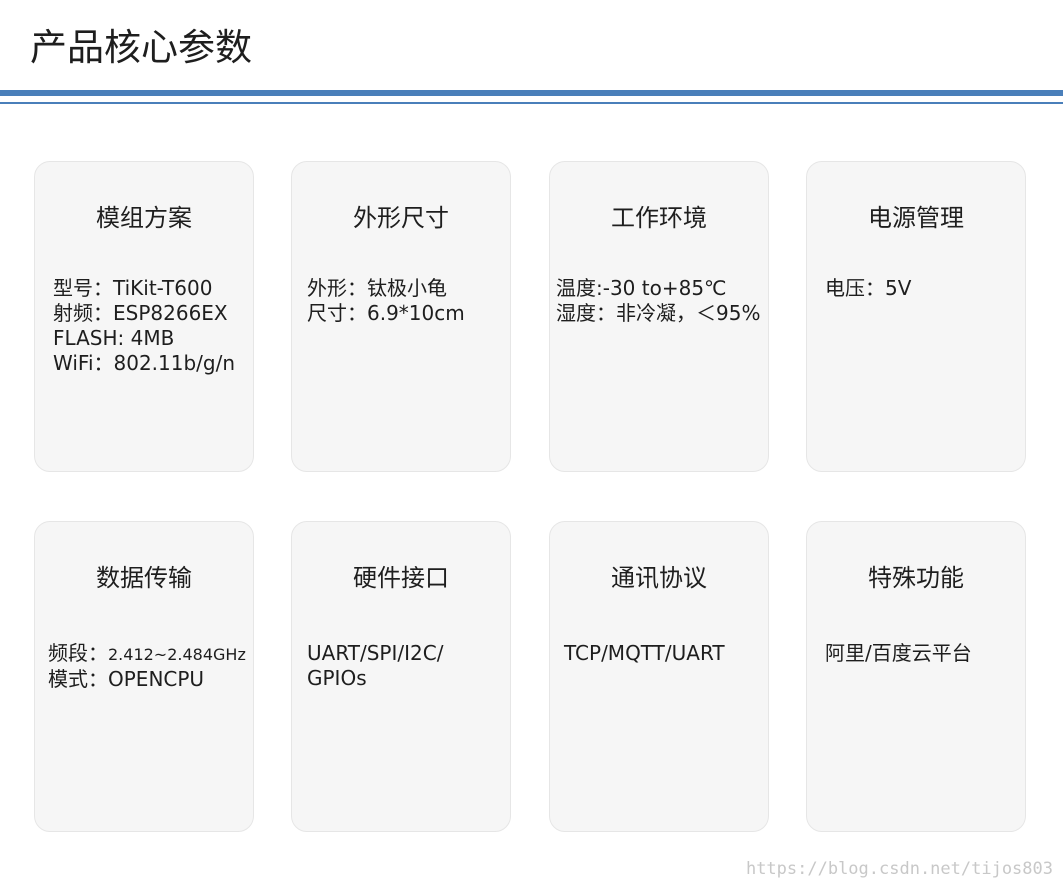 This screenshot has width=1063, height=887. Describe the element at coordinates (916, 316) in the screenshot. I see `card-power: 电源管理 电压：5V` at that location.